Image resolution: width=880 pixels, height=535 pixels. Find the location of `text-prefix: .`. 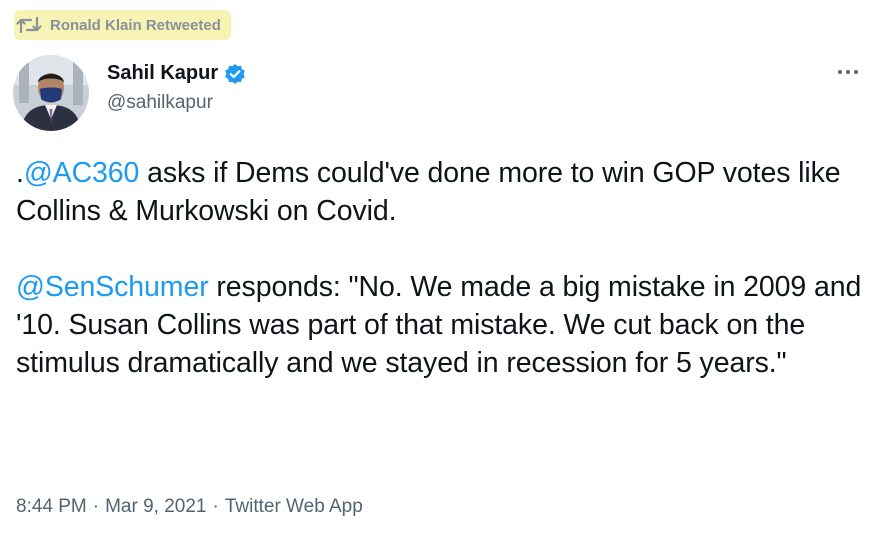

text-prefix: . is located at coordinates (20, 173).